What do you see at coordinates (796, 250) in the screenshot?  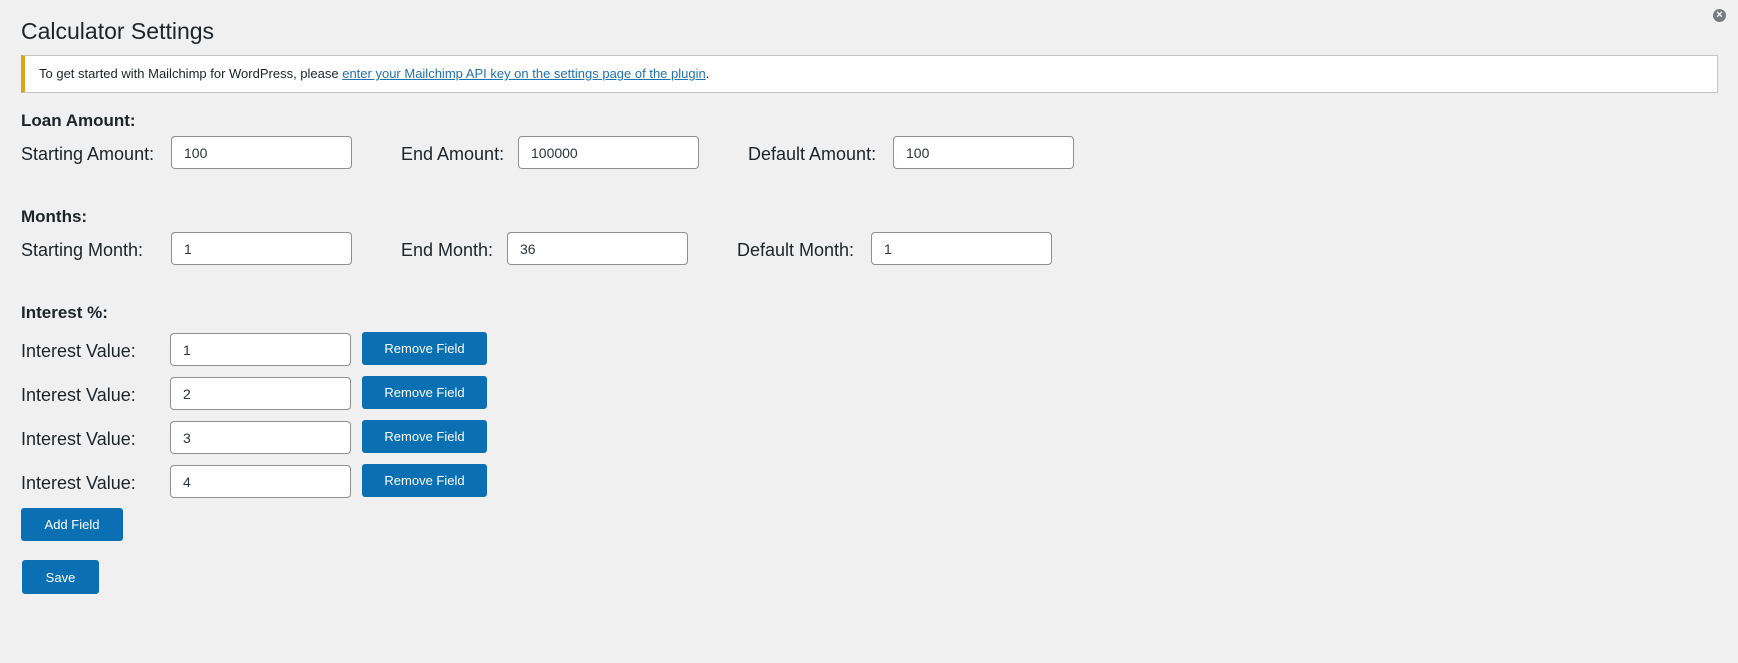 I see `default-month-label: Default Month:` at bounding box center [796, 250].